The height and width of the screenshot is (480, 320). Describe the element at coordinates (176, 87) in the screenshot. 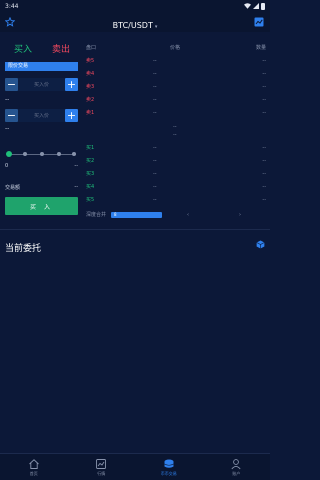

I see `ask-row: 卖3 -- --` at that location.